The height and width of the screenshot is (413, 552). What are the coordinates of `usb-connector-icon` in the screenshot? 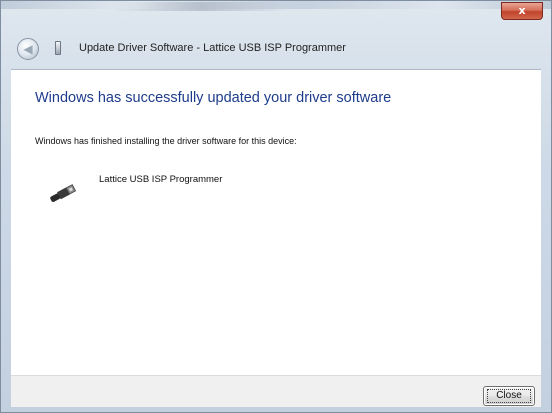 It's located at (63, 193).